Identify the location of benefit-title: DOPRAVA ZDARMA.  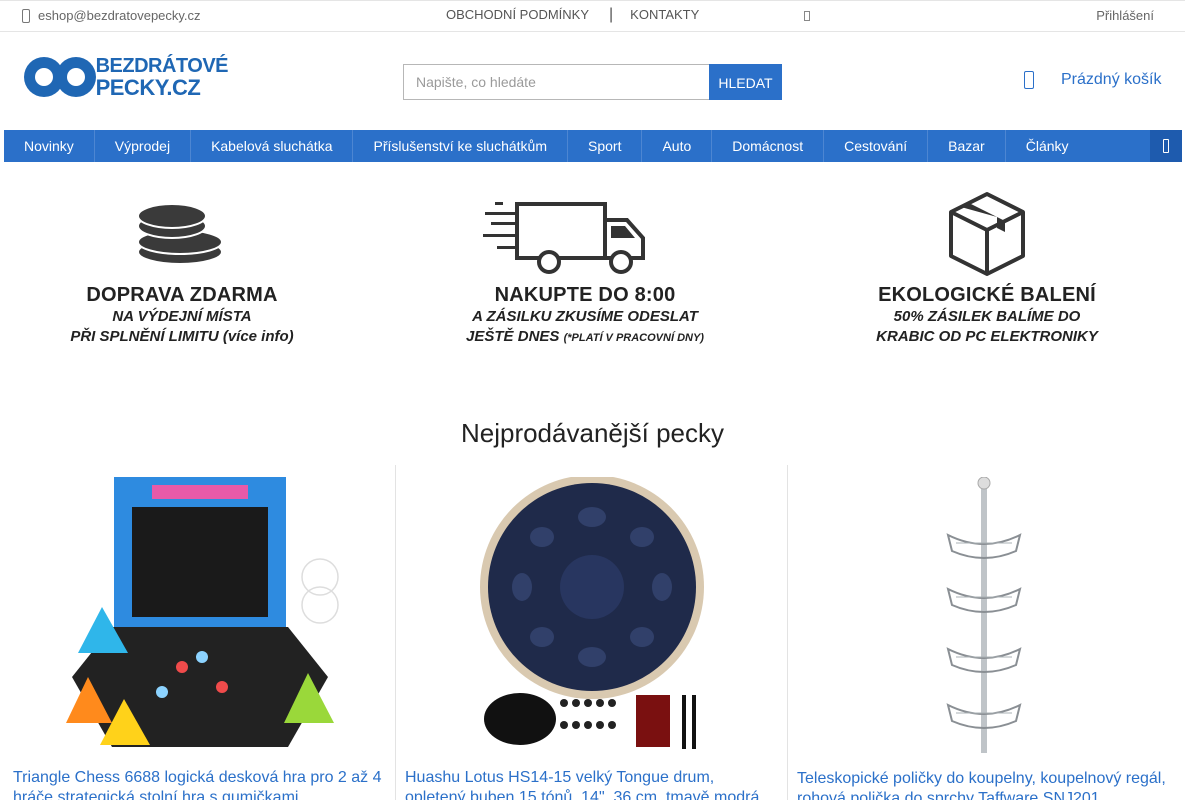
(182, 295).